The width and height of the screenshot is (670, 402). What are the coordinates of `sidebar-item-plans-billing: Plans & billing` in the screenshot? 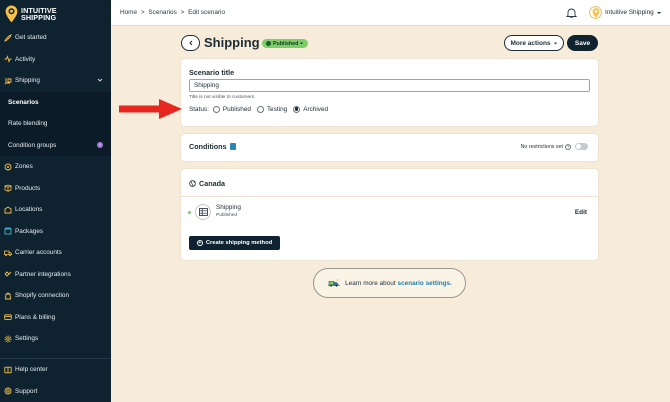 It's located at (55, 318).